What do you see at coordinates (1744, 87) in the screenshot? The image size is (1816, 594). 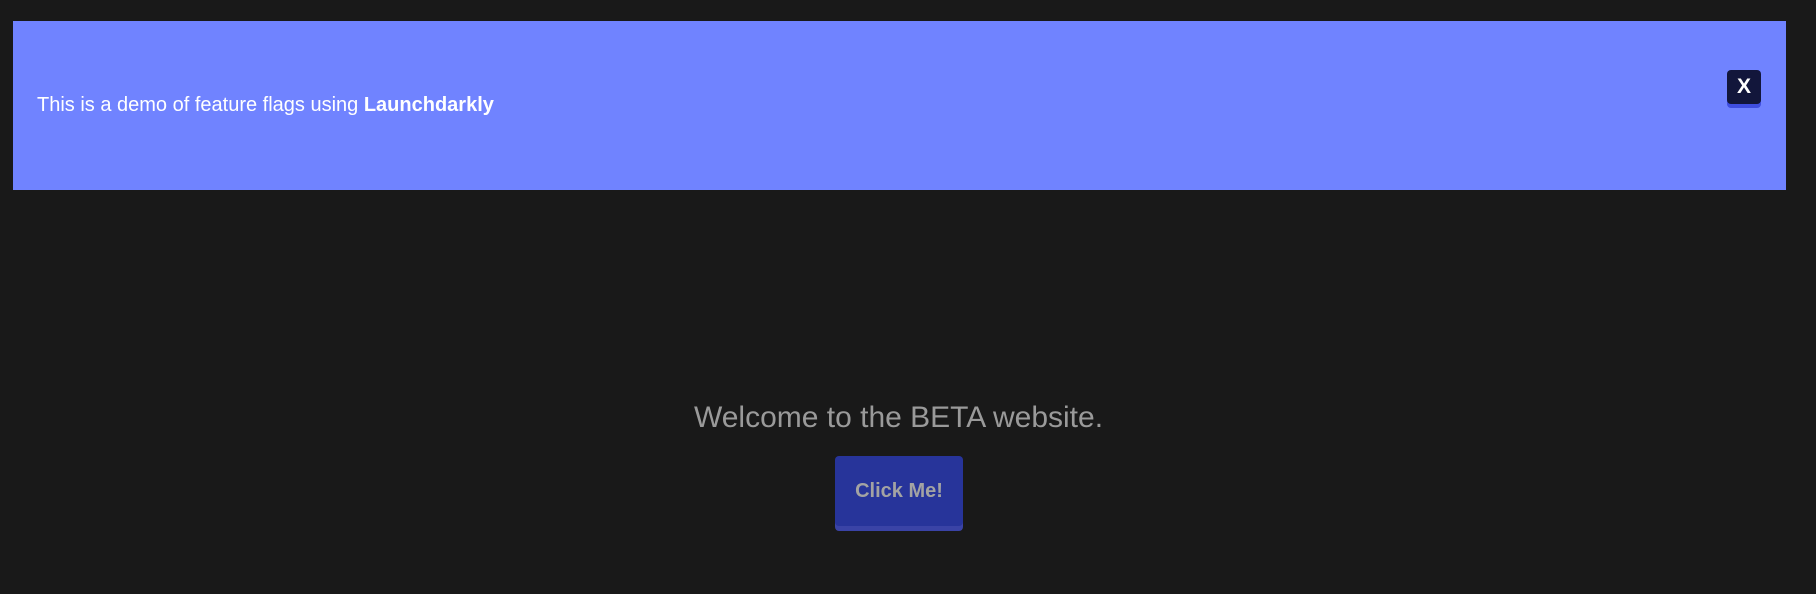 I see `close-banner-button: X` at bounding box center [1744, 87].